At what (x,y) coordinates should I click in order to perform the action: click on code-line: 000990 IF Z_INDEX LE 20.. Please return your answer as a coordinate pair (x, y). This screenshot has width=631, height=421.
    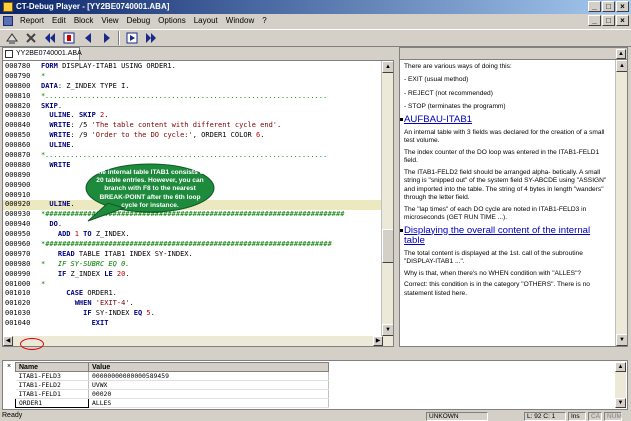
    Looking at the image, I should click on (192, 275).